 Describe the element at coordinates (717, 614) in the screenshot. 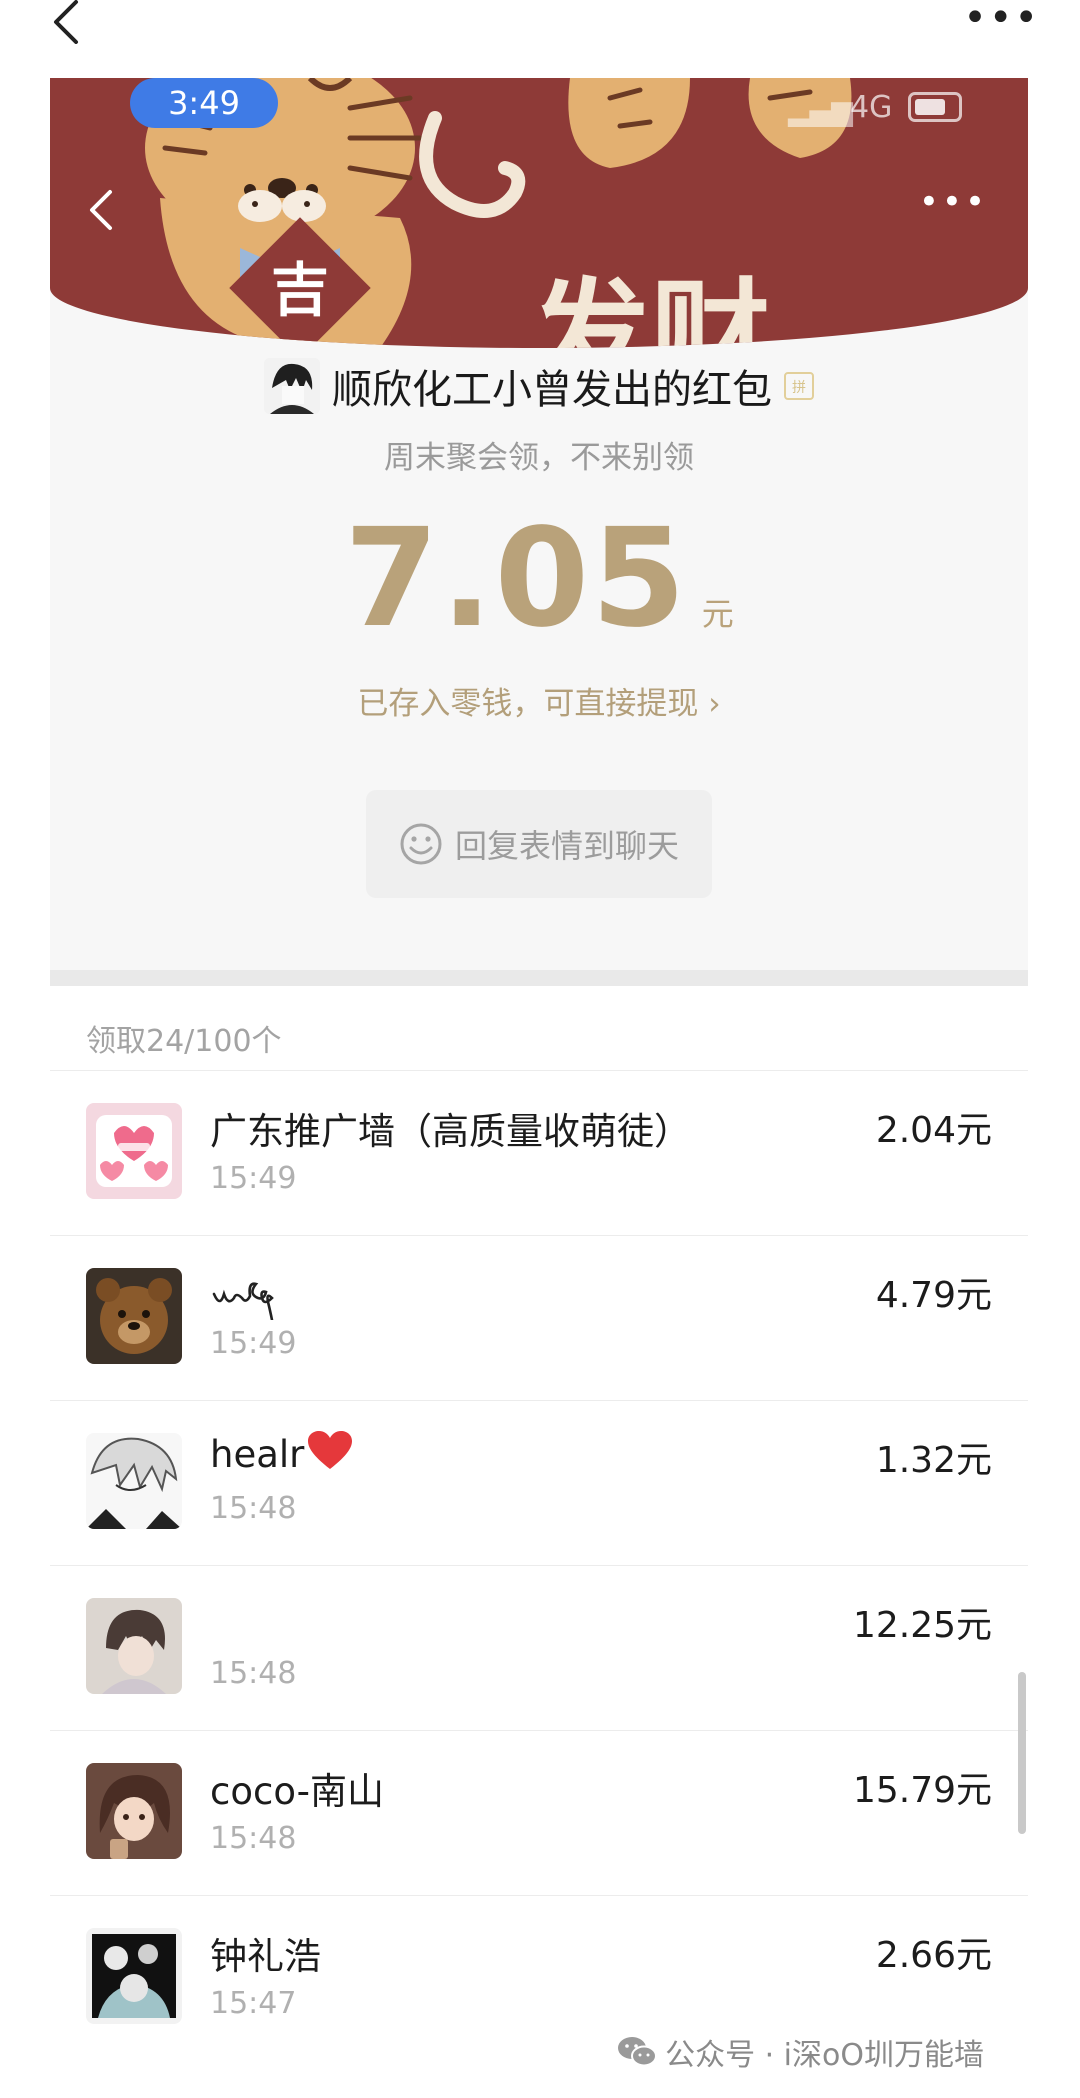

I see `amount-unit: 元` at that location.